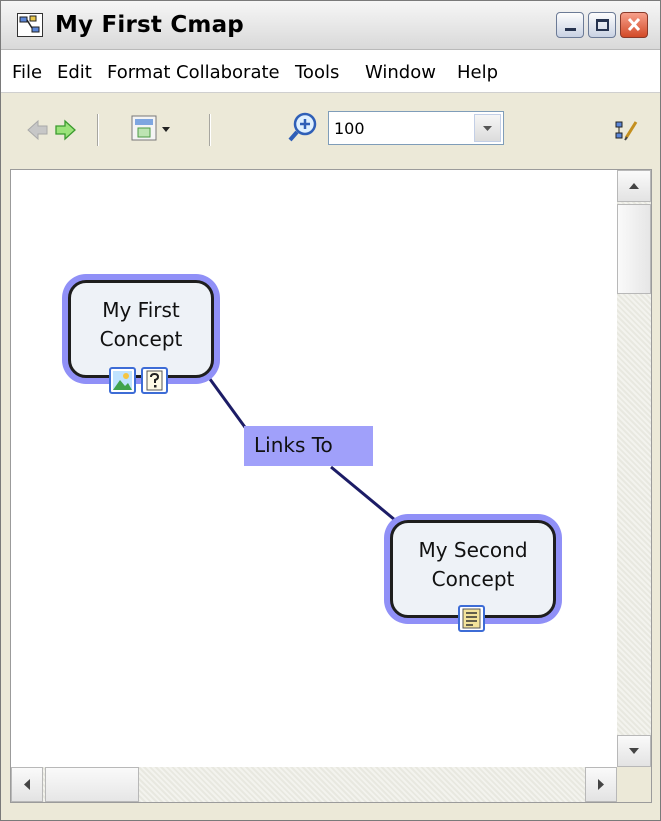 This screenshot has width=661, height=821. What do you see at coordinates (314, 784) in the screenshot?
I see `horizontal-scrollbar` at bounding box center [314, 784].